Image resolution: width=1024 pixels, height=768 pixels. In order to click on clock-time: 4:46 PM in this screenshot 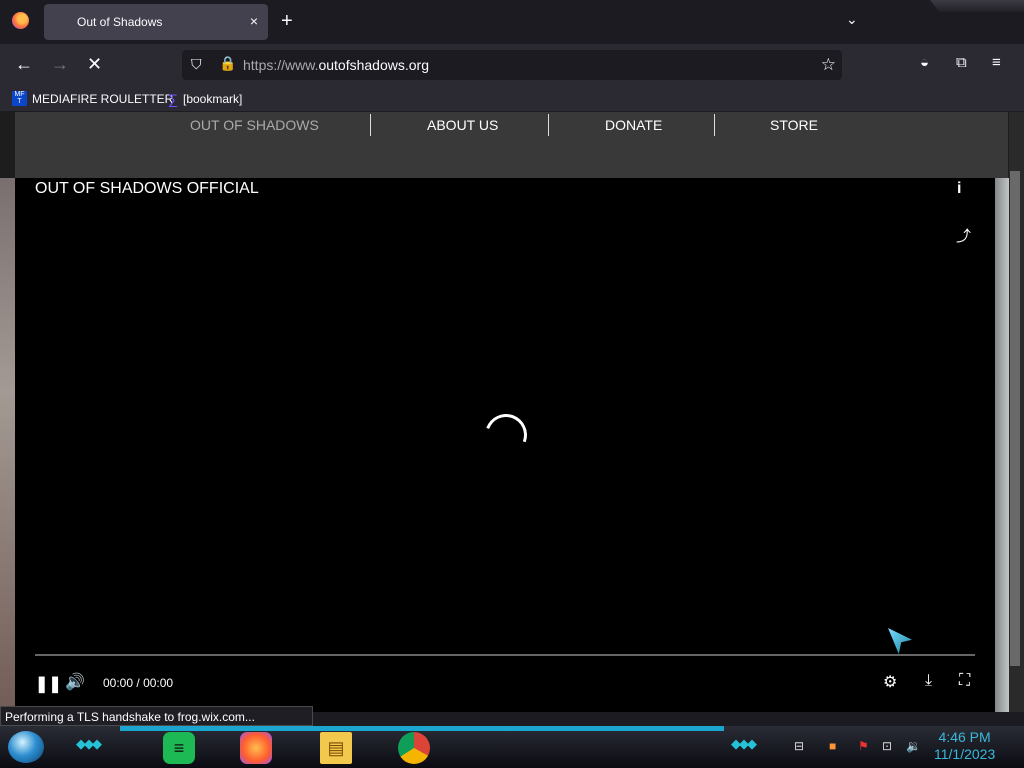, I will do `click(964, 737)`.